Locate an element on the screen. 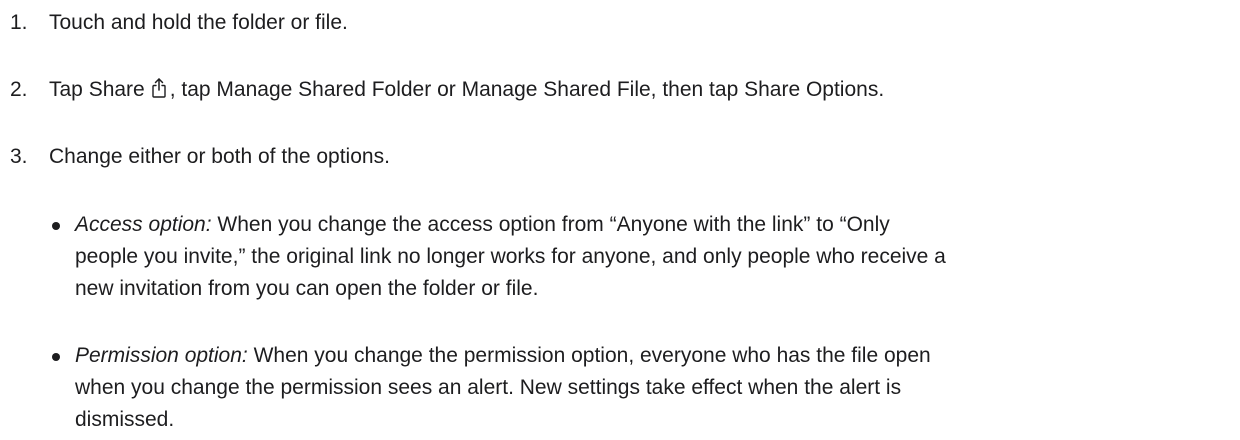  step-number: 1. is located at coordinates (19, 22).